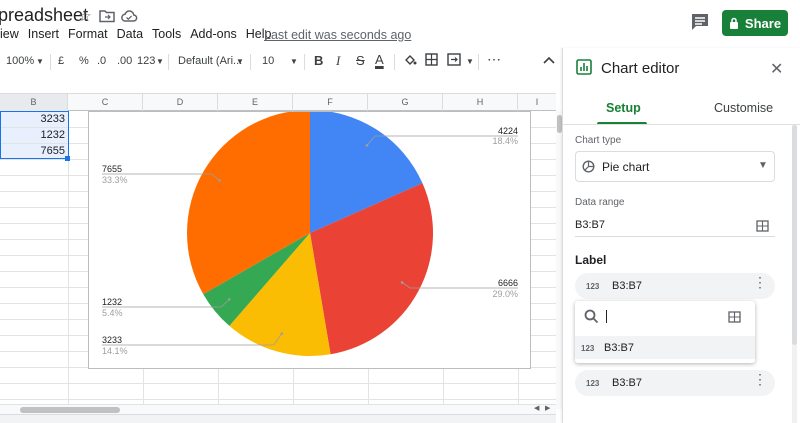 The image size is (800, 423). I want to click on column-header-e: E, so click(255, 102).